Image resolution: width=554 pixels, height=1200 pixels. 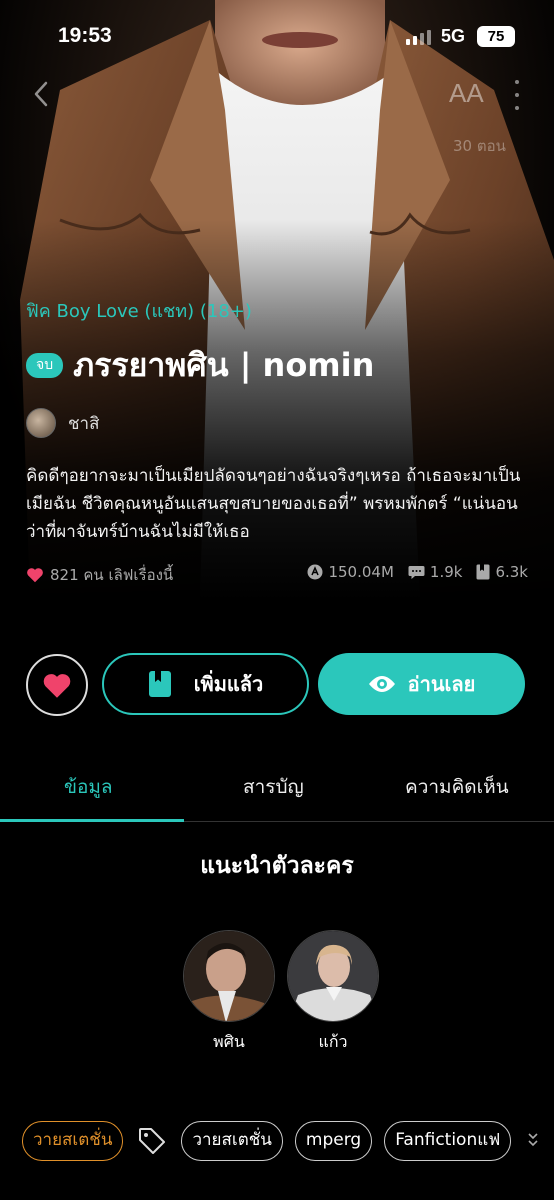 I want to click on tag-chip: mperg, so click(x=333, y=1141).